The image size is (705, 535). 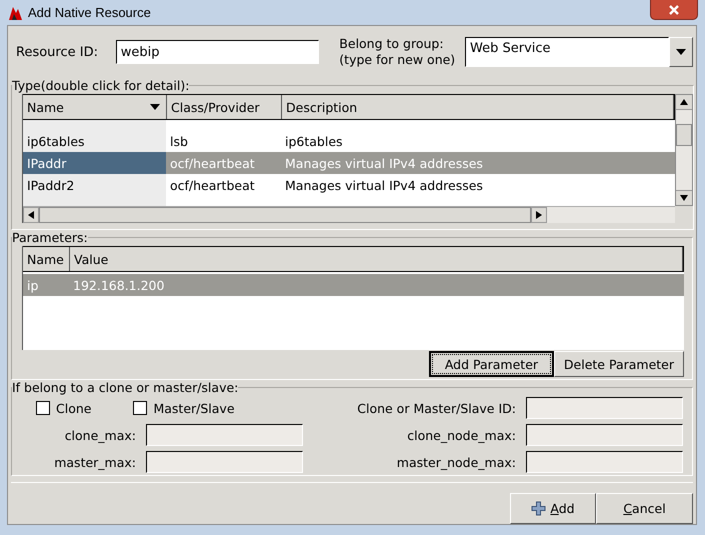 I want to click on cancel-button: Cancel, so click(x=644, y=508).